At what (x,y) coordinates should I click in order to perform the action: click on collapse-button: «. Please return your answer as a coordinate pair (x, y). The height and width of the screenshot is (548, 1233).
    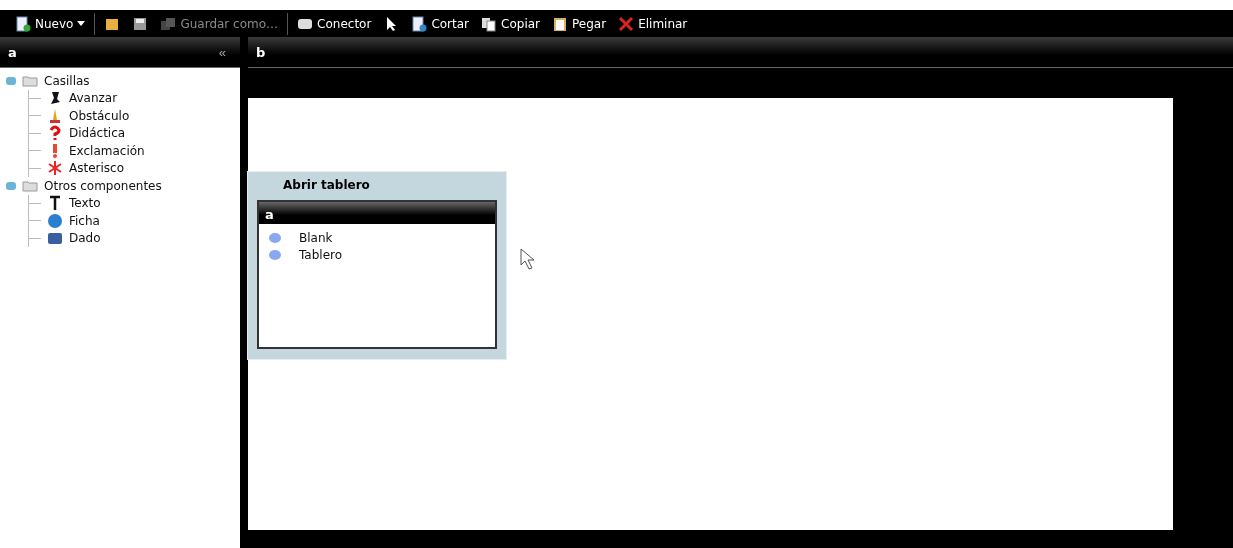
    Looking at the image, I should click on (222, 52).